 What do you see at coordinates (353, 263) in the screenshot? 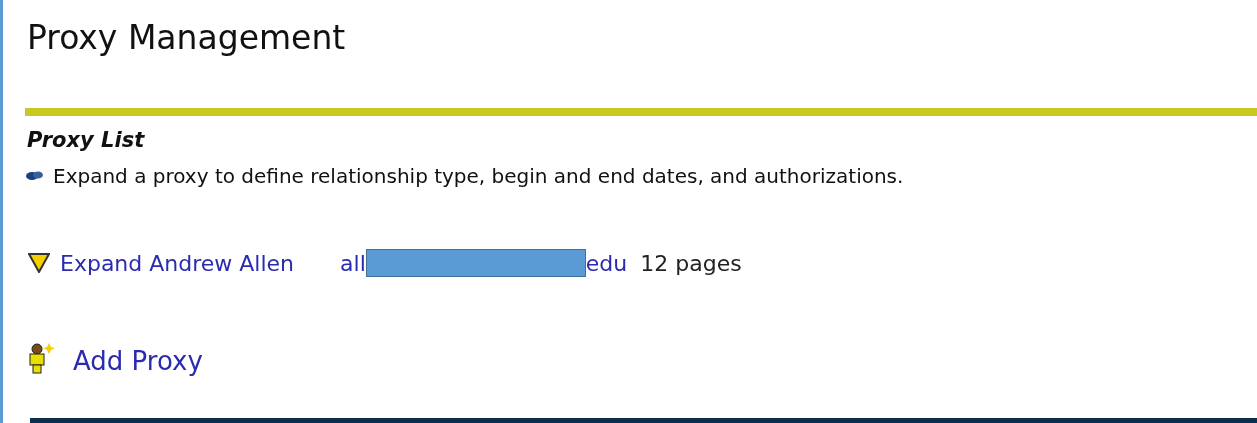
I see `email-link: all` at bounding box center [353, 263].